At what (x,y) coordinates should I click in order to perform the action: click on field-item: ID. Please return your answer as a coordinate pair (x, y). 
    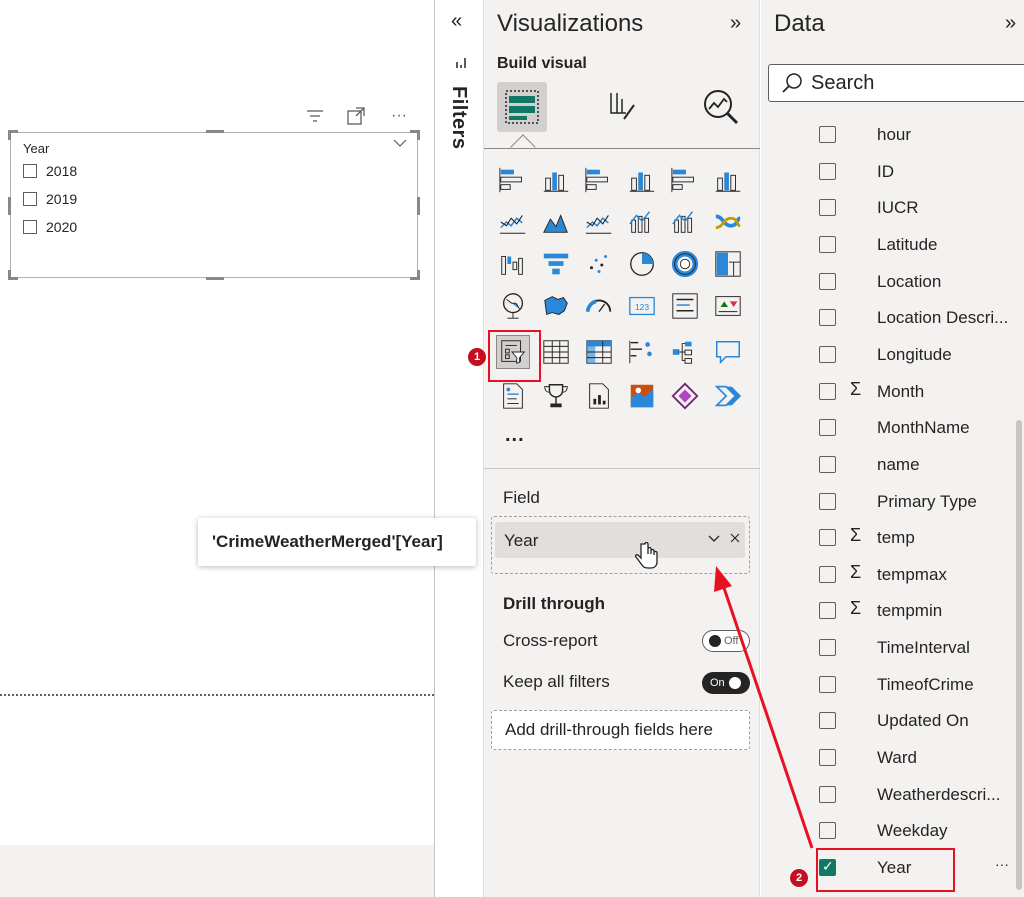
    Looking at the image, I should click on (888, 172).